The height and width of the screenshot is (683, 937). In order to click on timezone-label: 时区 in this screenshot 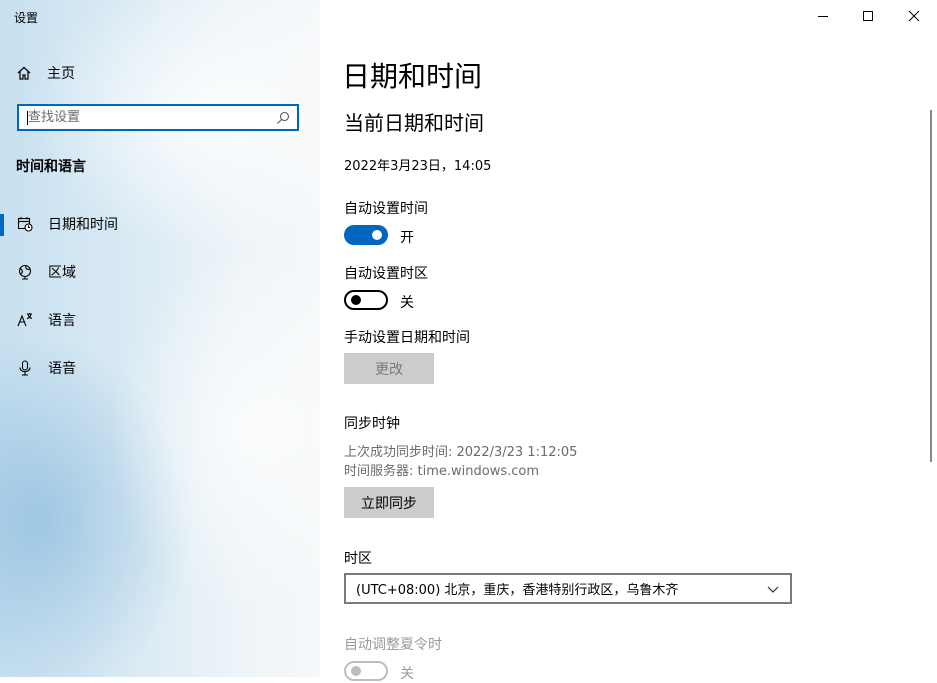, I will do `click(358, 559)`.